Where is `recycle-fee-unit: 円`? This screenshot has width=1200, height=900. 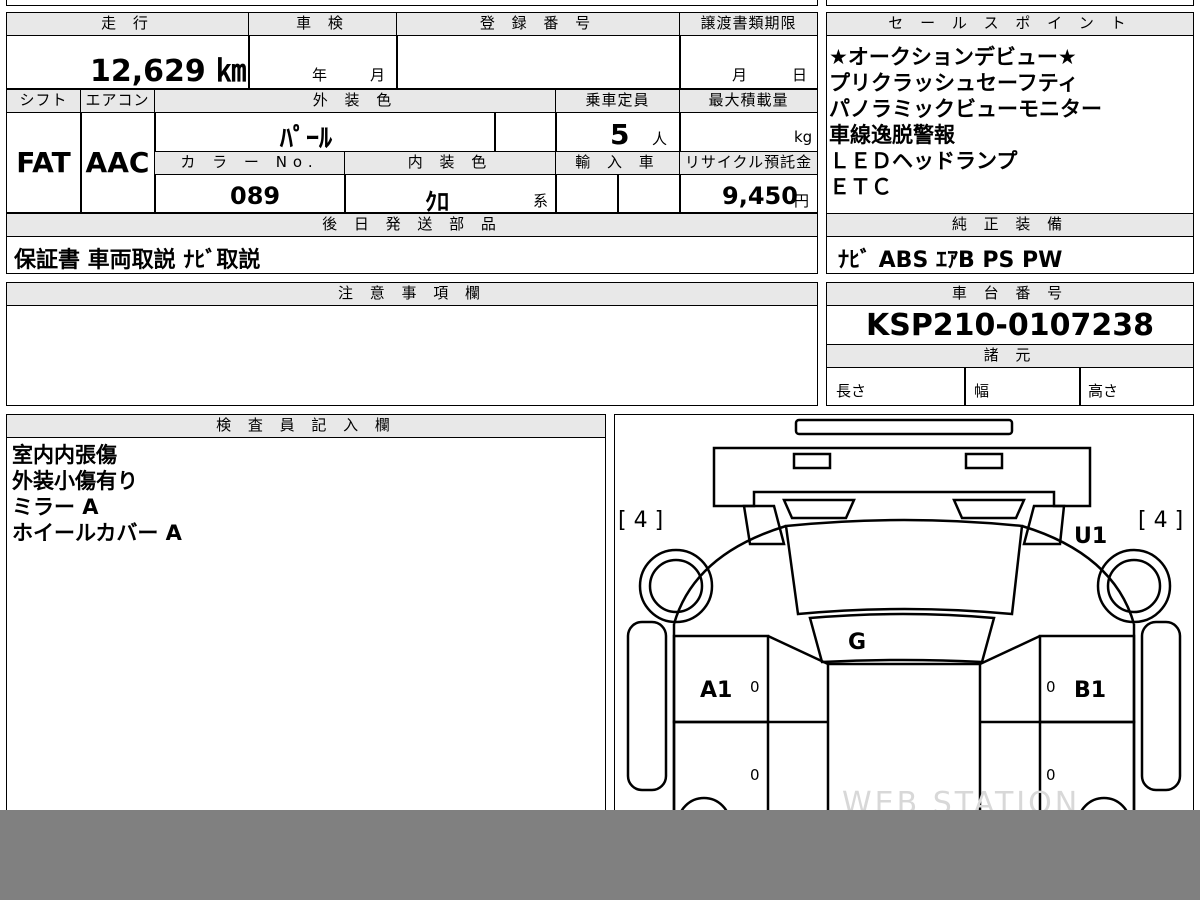
recycle-fee-unit: 円 is located at coordinates (802, 201).